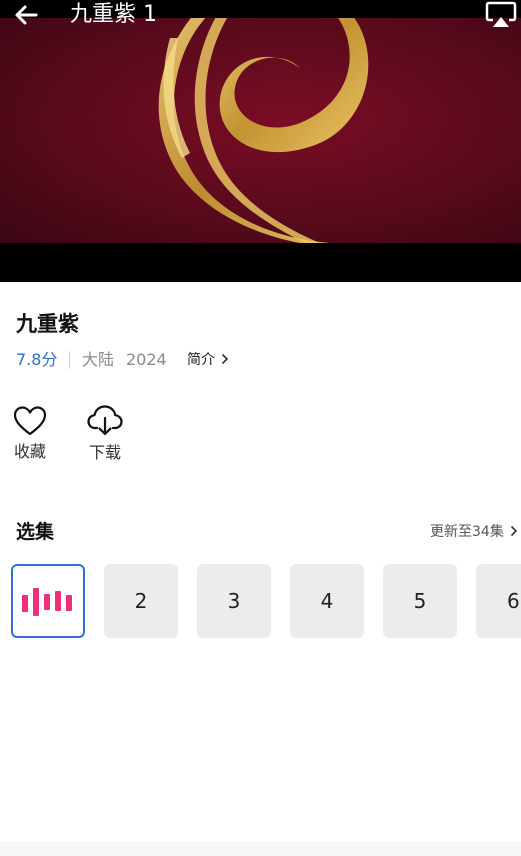 The width and height of the screenshot is (521, 856). I want to click on favorite-button: 收藏, so click(30, 434).